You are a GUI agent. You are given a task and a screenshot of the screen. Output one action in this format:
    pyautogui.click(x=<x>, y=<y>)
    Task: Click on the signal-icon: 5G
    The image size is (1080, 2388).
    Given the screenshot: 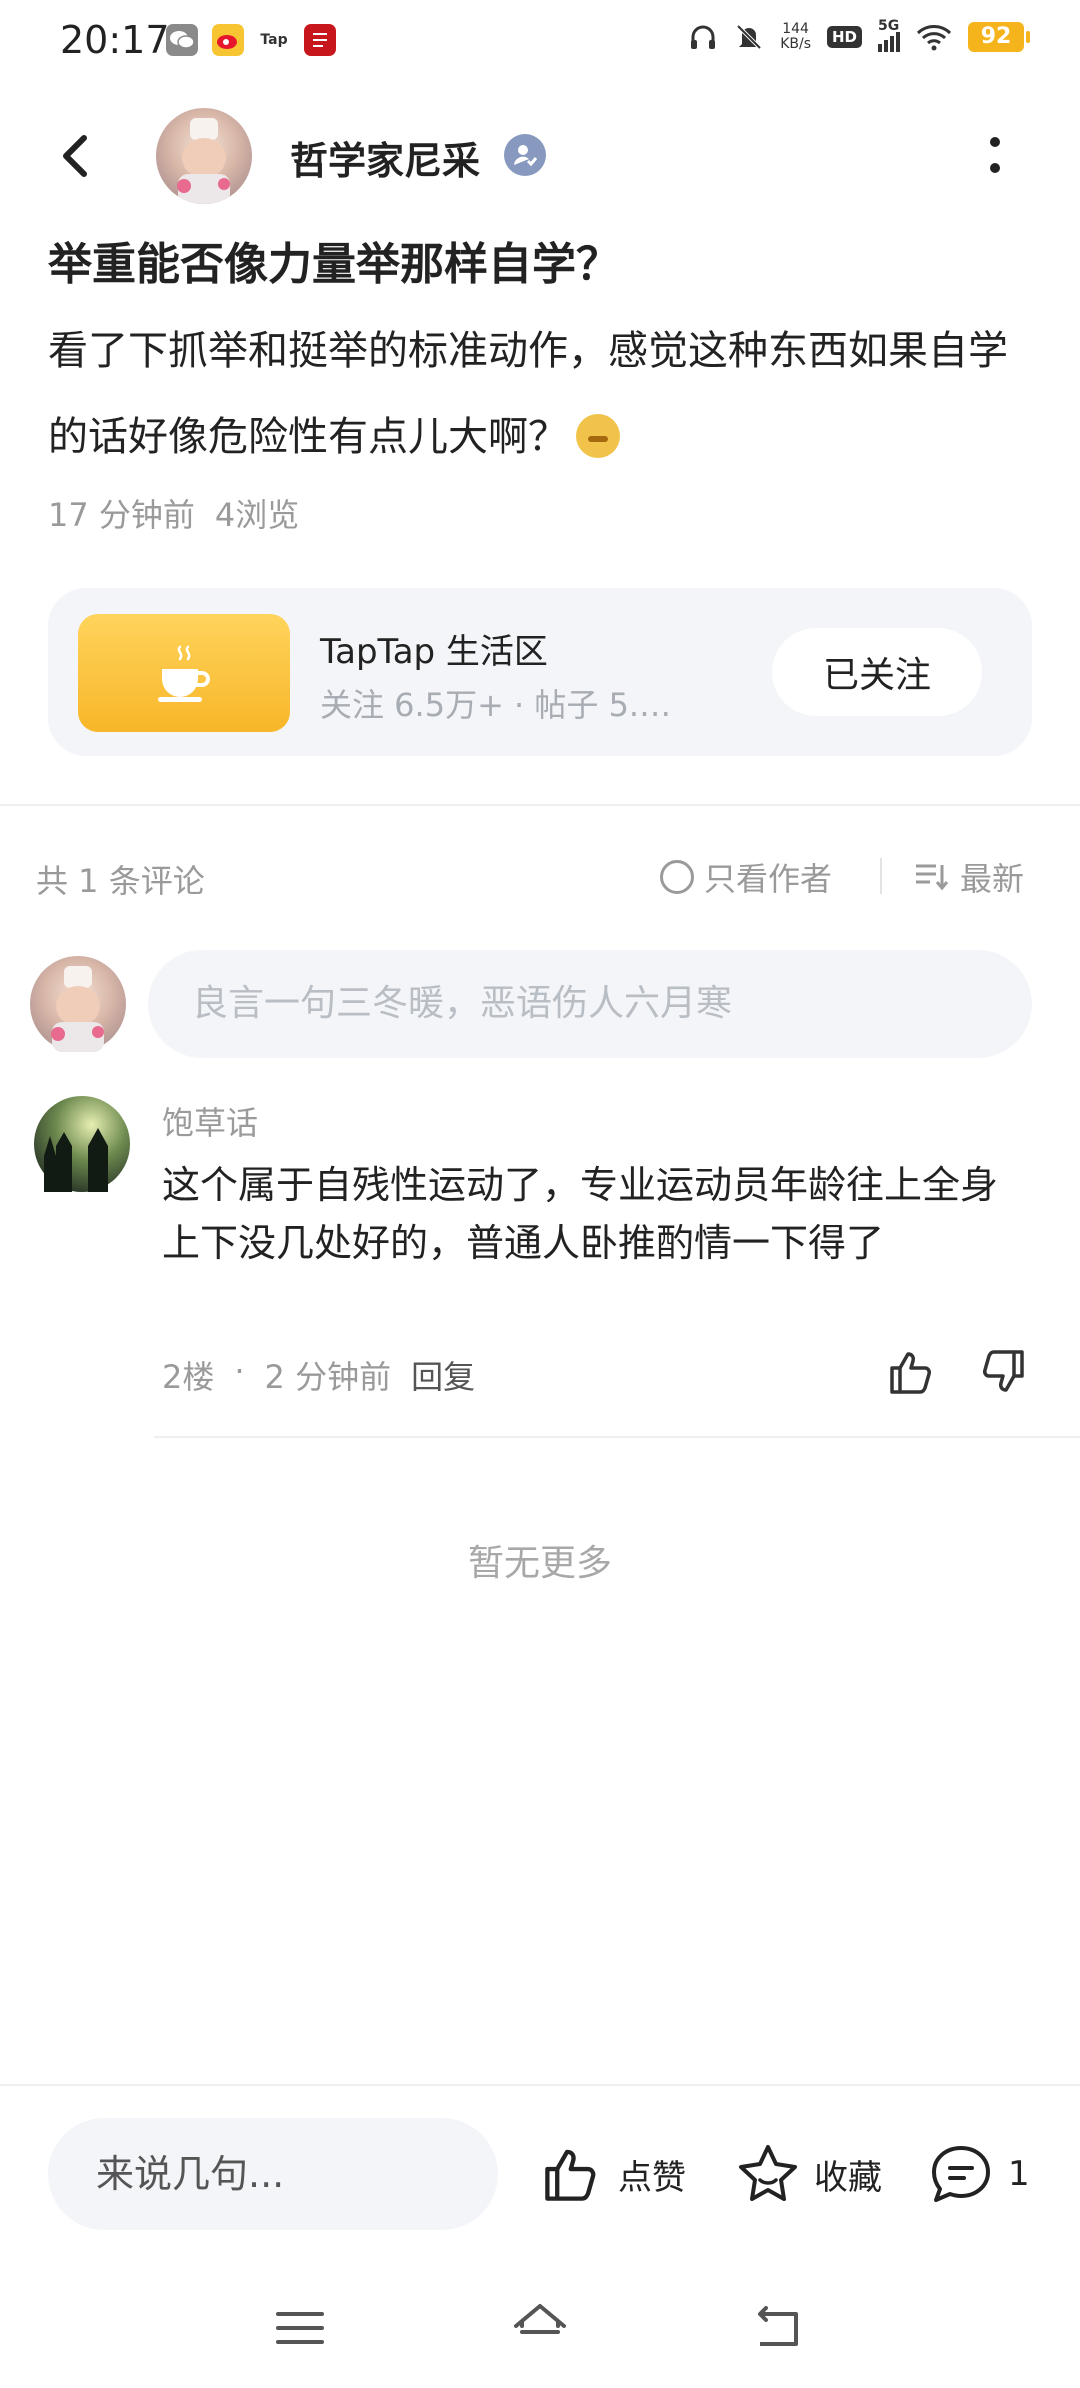 What is the action you would take?
    pyautogui.click(x=889, y=35)
    